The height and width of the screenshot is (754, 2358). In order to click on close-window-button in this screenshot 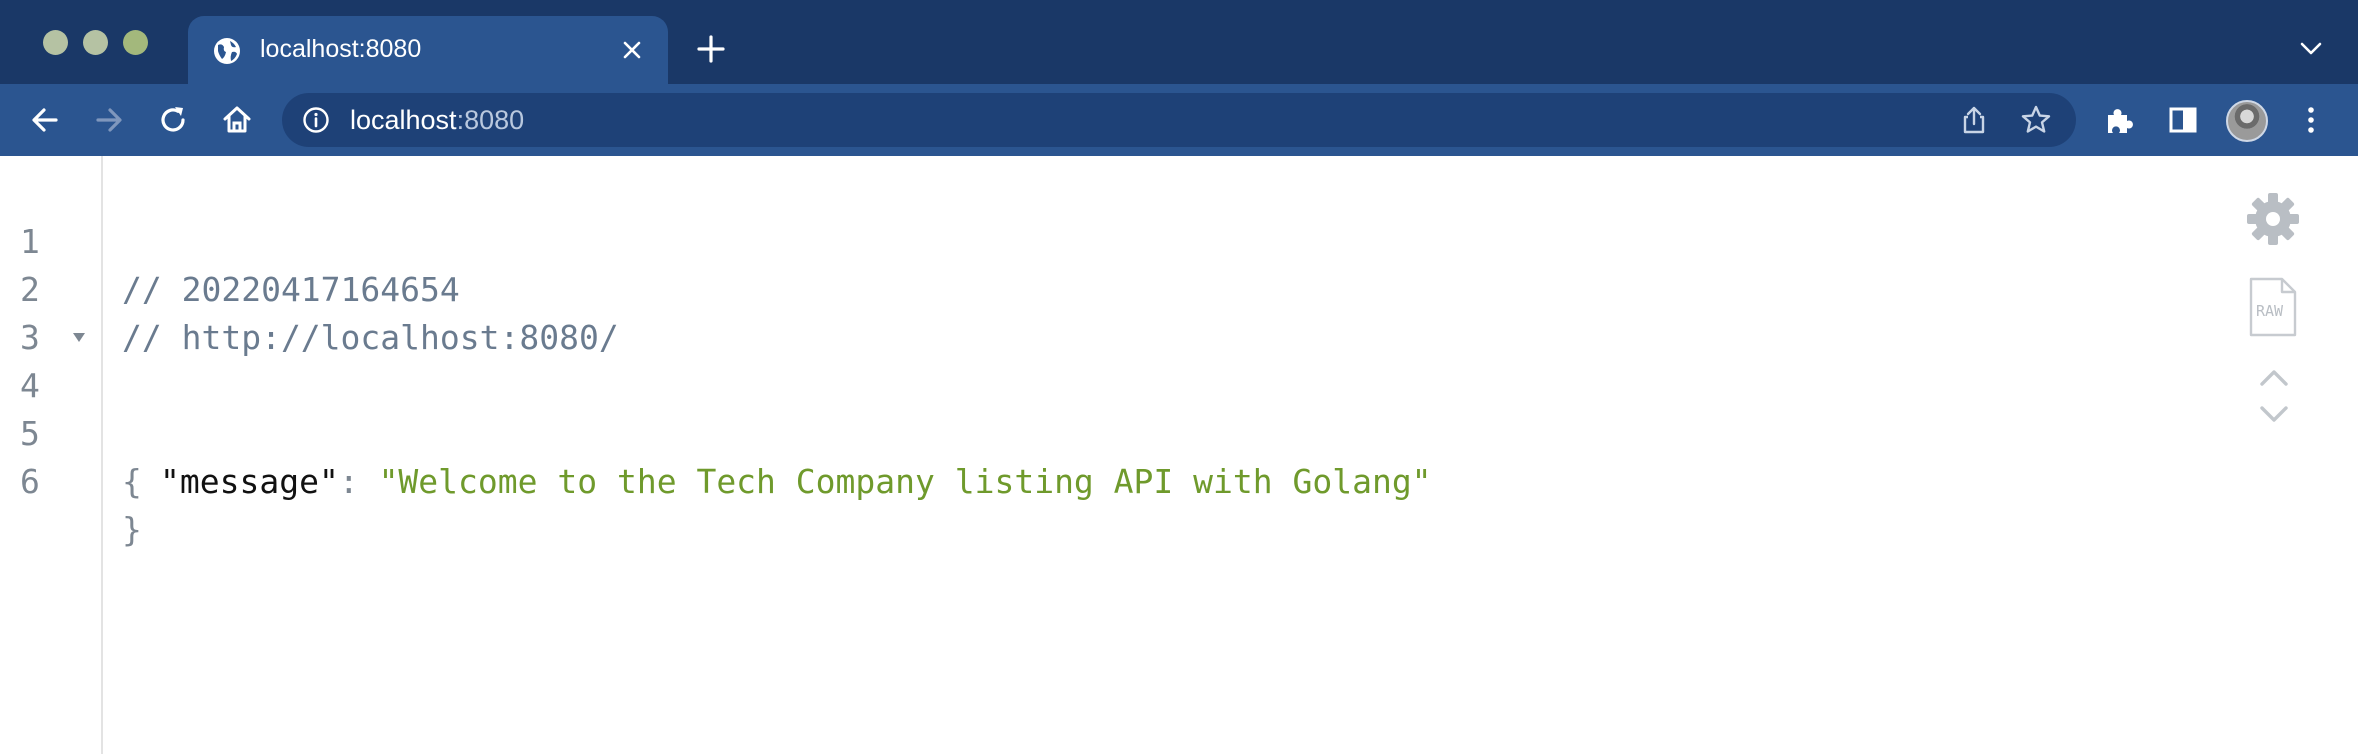, I will do `click(55, 42)`.